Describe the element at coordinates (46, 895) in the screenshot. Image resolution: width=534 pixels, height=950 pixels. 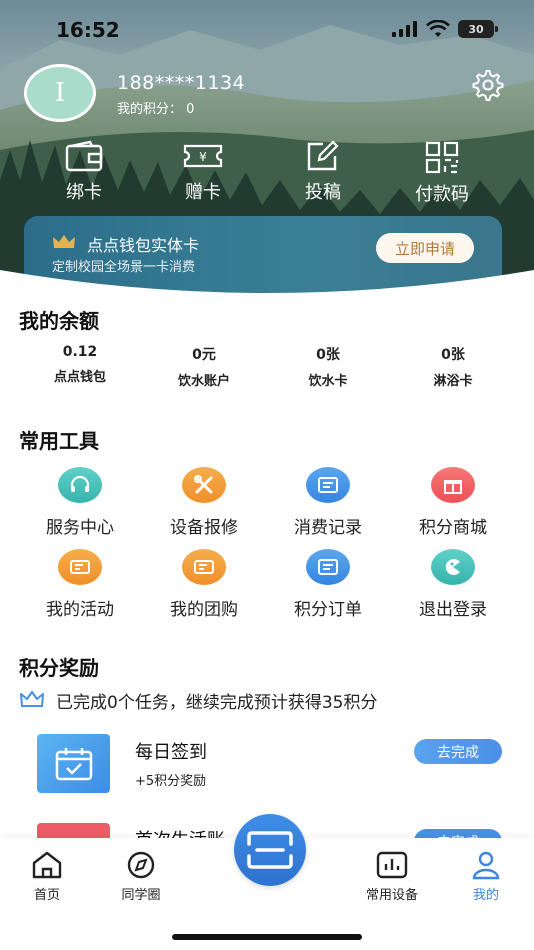
I see `tab-label: 首页` at that location.